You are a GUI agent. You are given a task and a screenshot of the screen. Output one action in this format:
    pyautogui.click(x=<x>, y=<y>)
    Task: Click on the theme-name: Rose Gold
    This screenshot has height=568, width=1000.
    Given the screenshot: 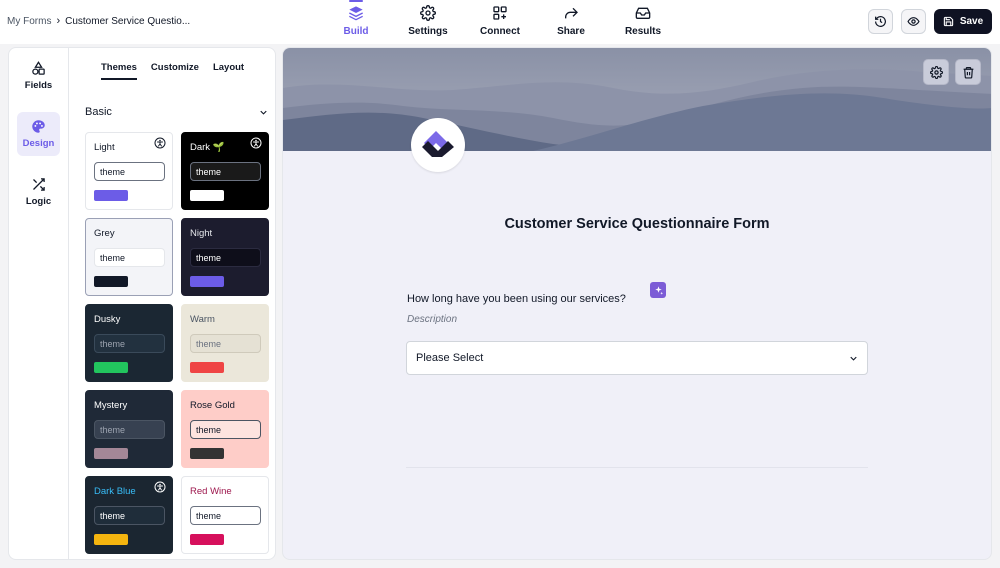 What is the action you would take?
    pyautogui.click(x=212, y=405)
    